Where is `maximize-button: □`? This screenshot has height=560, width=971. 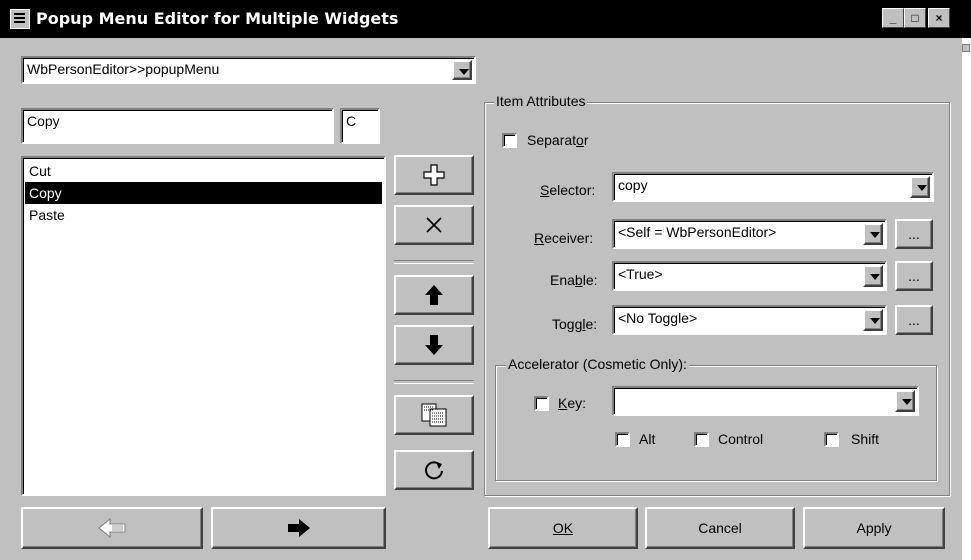 maximize-button: □ is located at coordinates (915, 18).